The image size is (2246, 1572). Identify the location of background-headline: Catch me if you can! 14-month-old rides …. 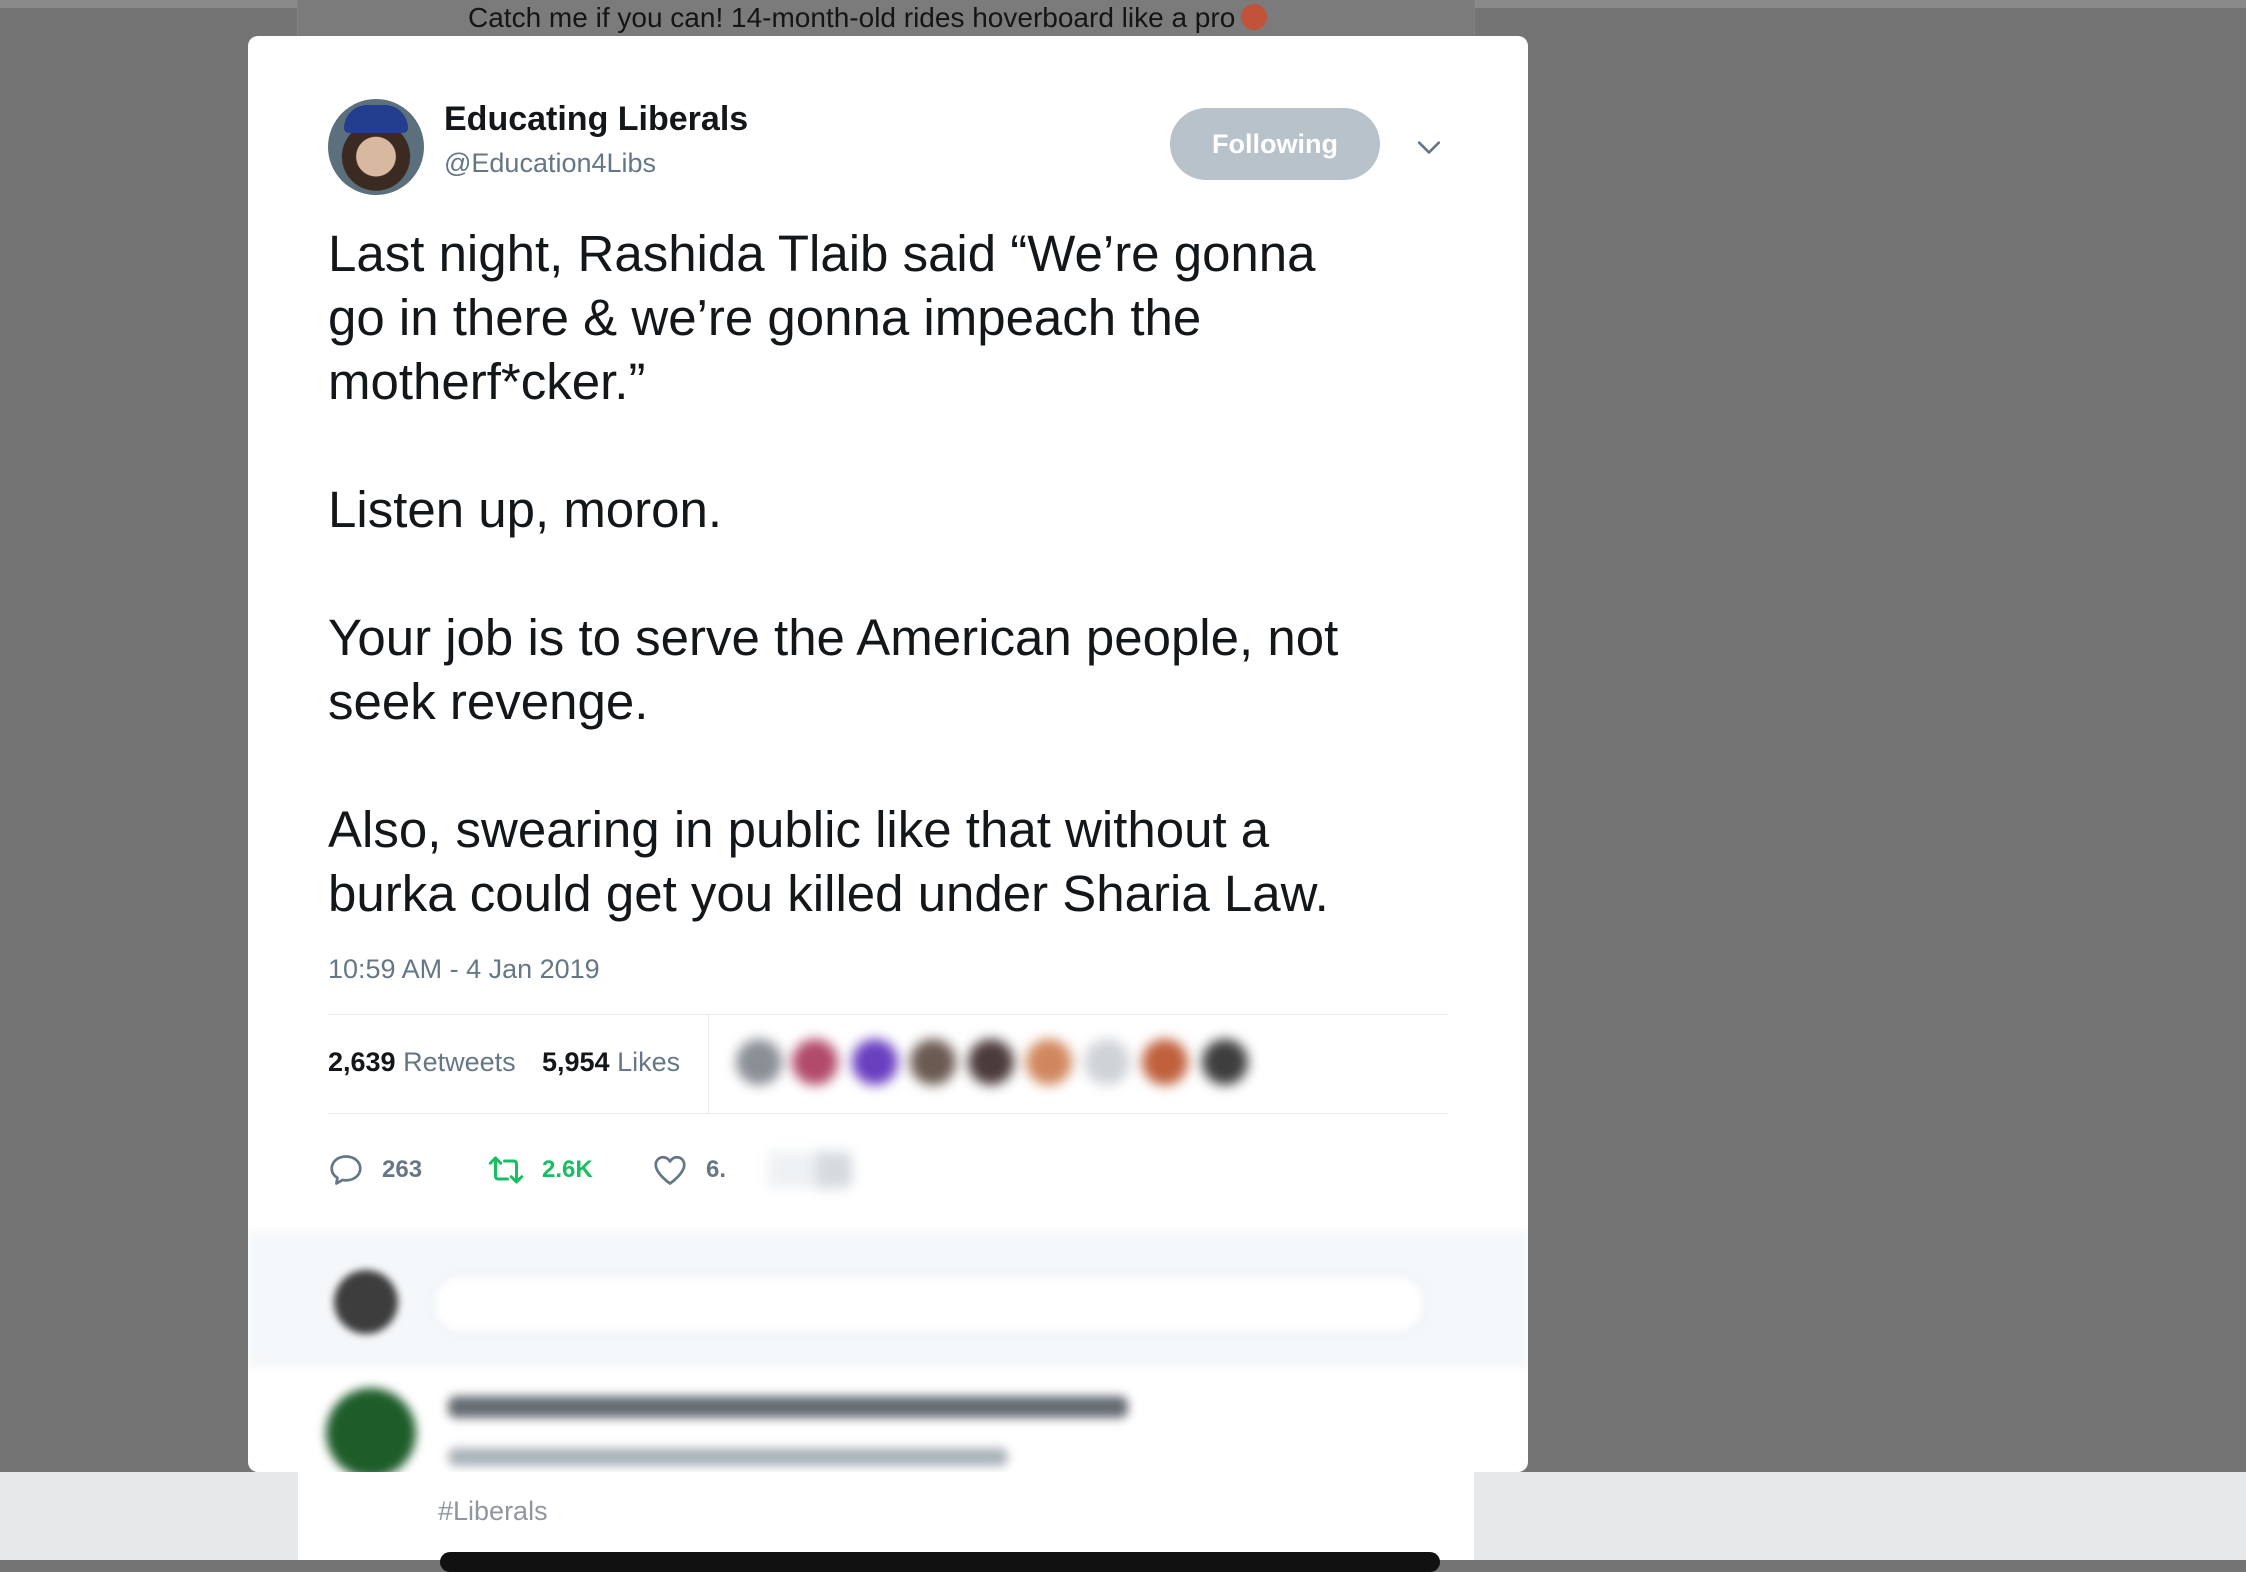
(868, 18).